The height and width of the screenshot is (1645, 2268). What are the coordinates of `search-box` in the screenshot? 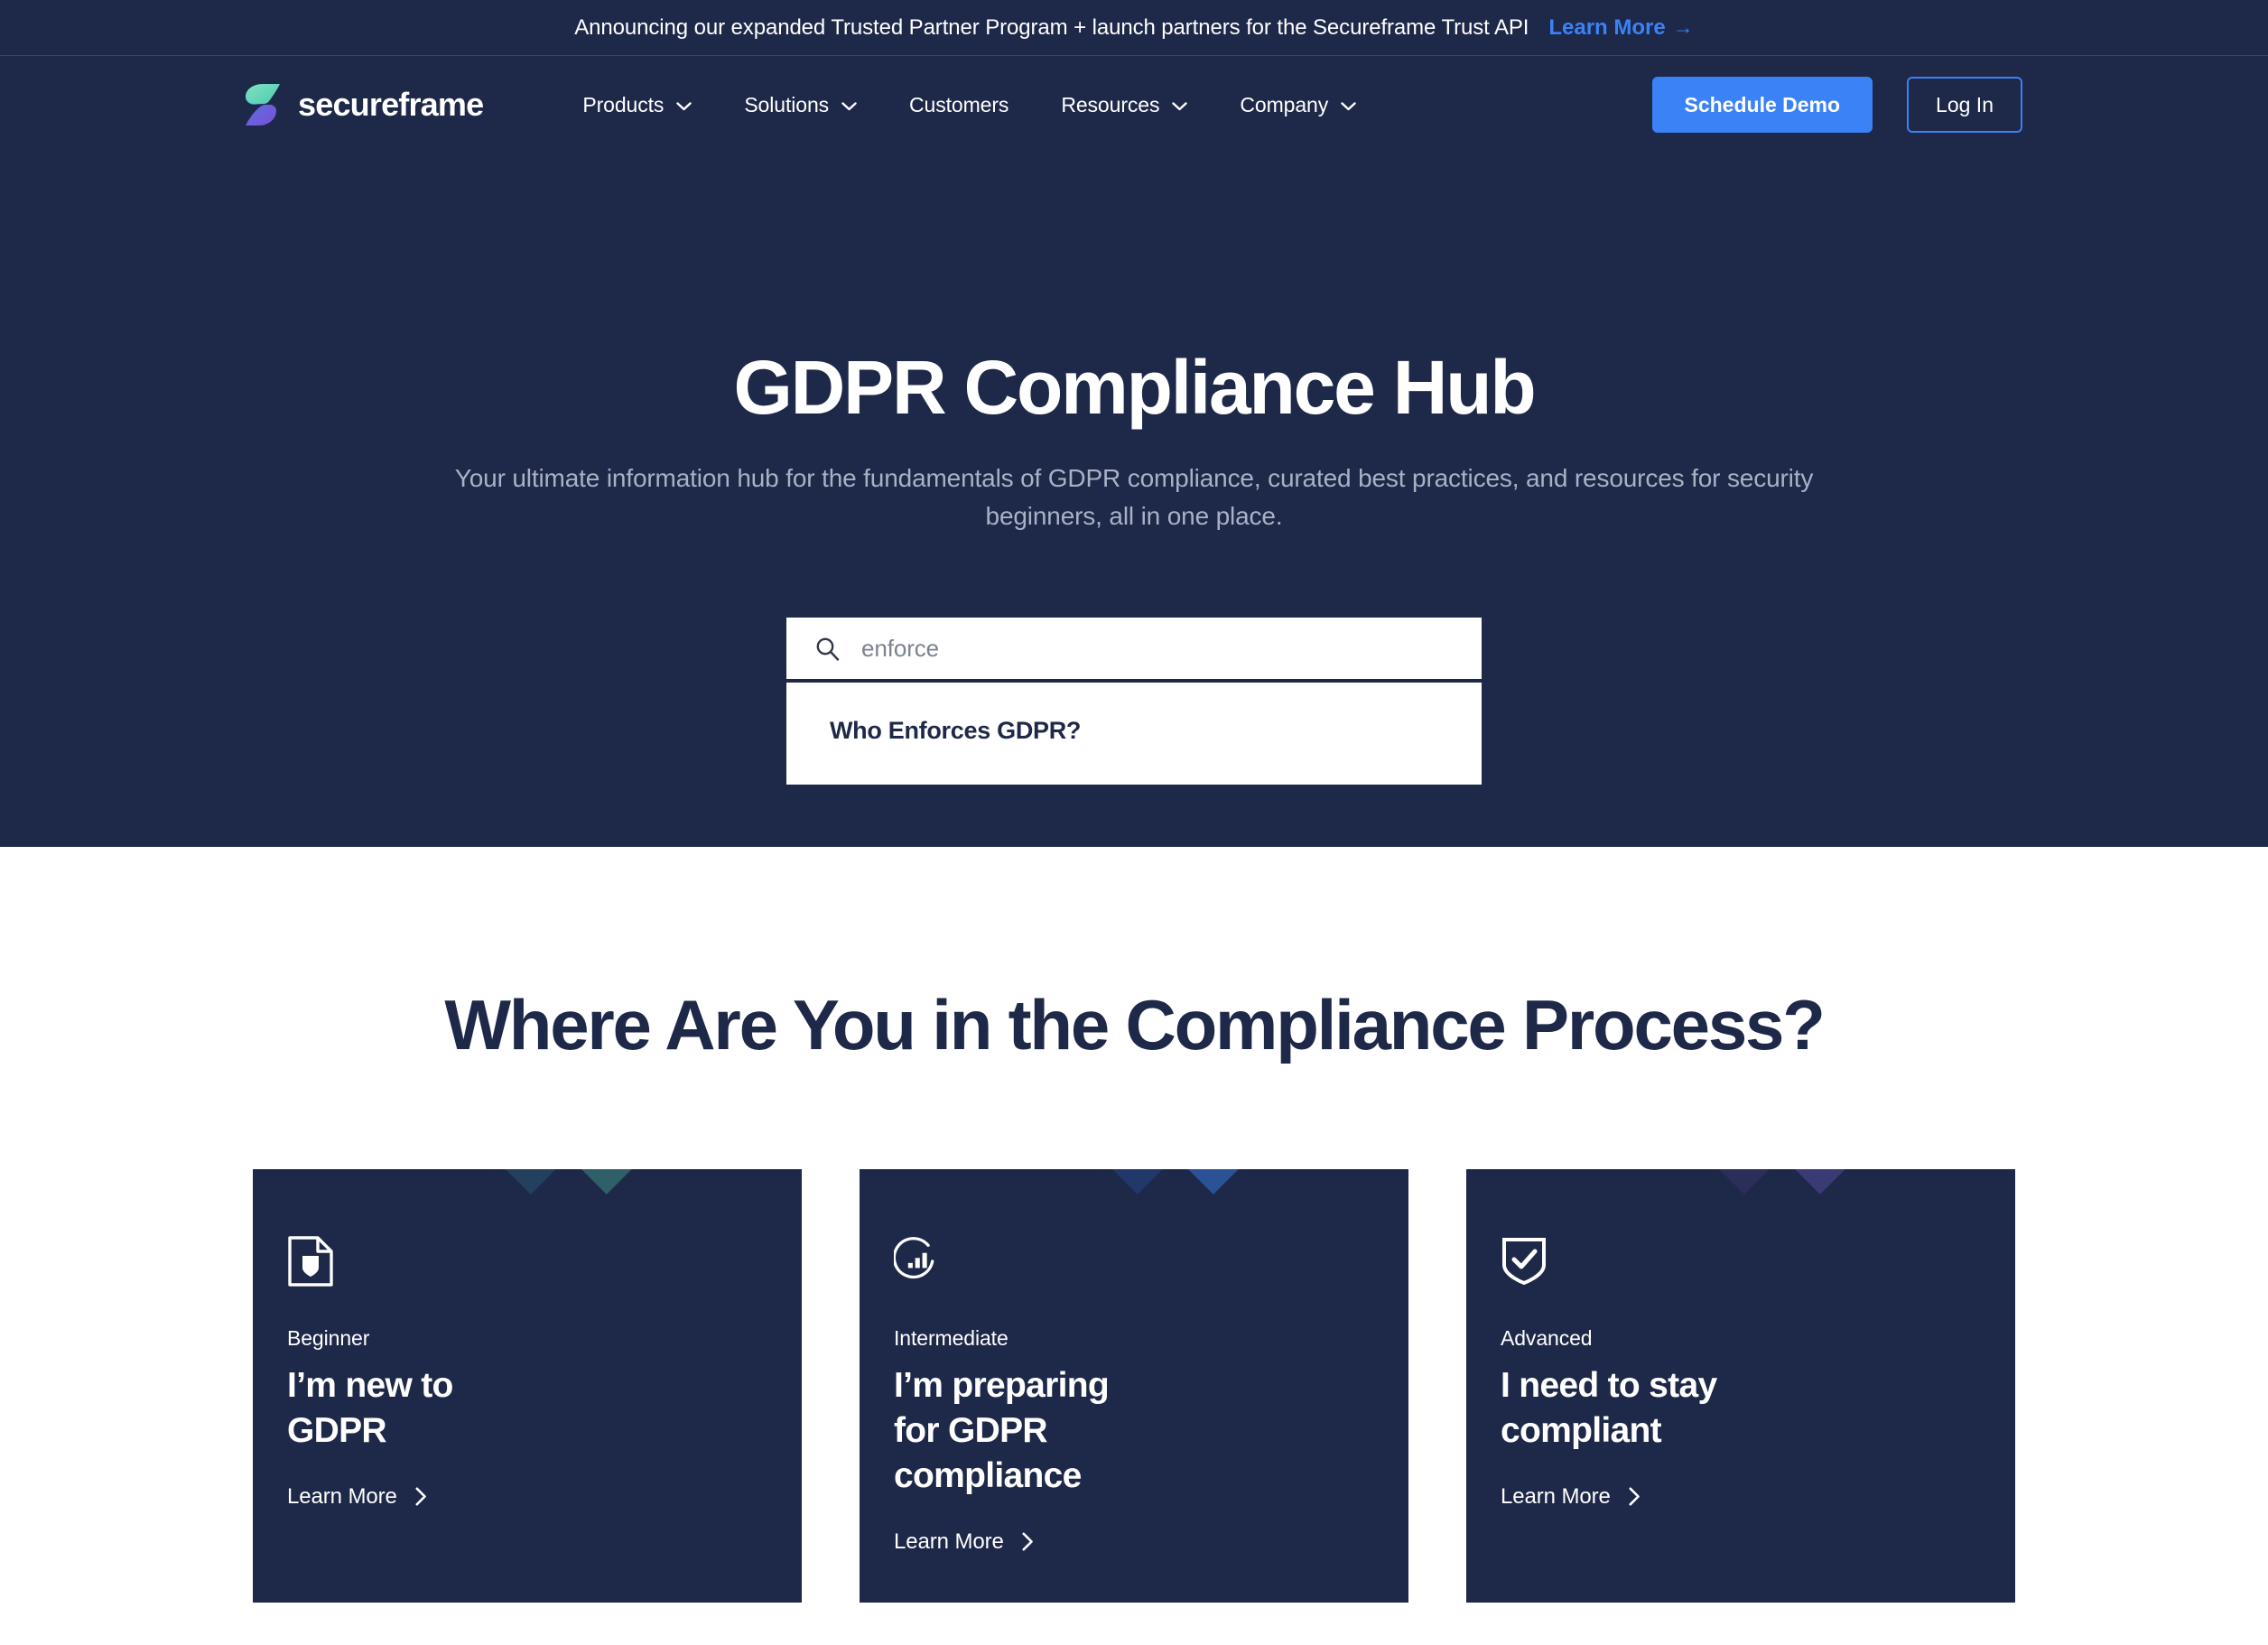 It's located at (1134, 649).